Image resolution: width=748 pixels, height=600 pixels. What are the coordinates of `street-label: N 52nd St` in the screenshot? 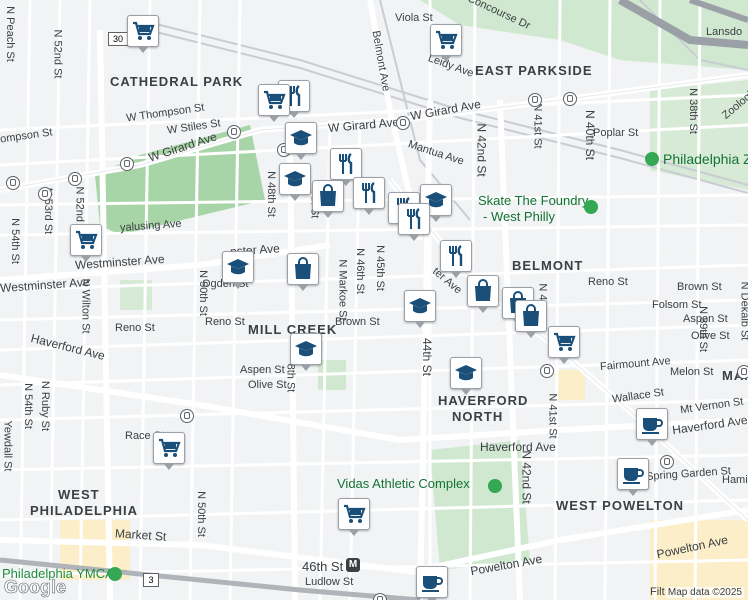 It's located at (57, 54).